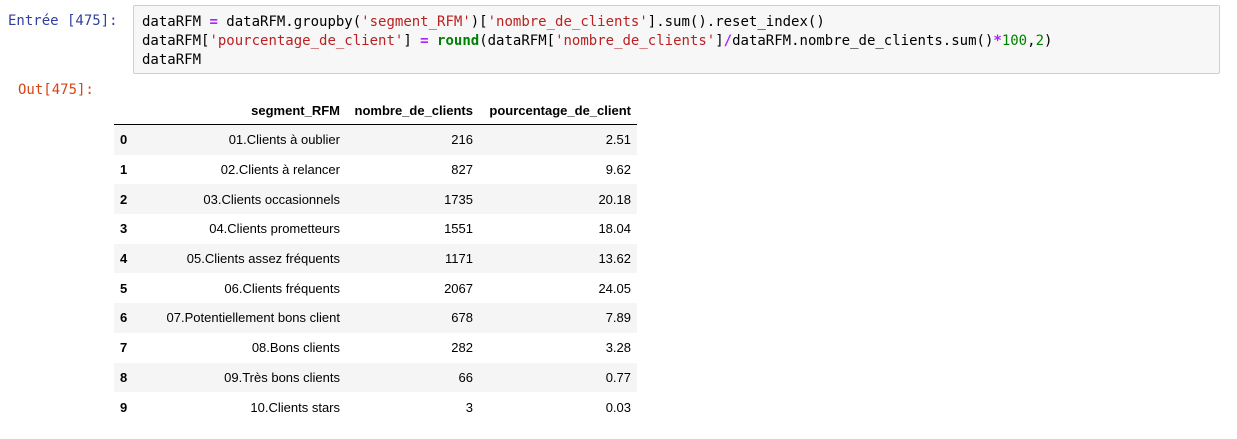 This screenshot has width=1237, height=439. I want to click on table-row: 2 03.Clients occasionnels 1735 20.18, so click(375, 199).